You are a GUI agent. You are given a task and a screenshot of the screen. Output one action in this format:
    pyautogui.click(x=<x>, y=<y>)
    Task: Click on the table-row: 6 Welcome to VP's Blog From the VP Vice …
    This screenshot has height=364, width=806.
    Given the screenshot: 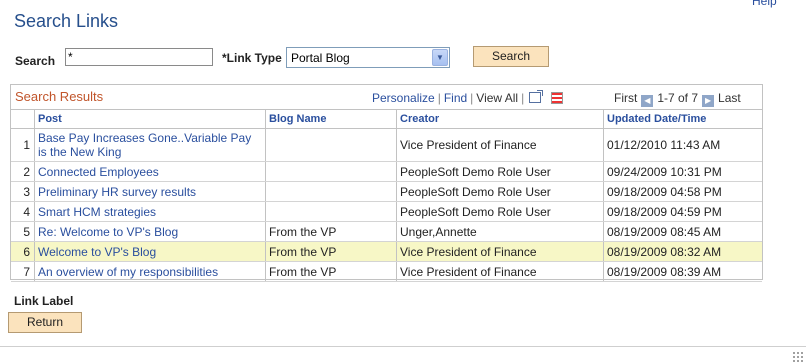 What is the action you would take?
    pyautogui.click(x=386, y=251)
    